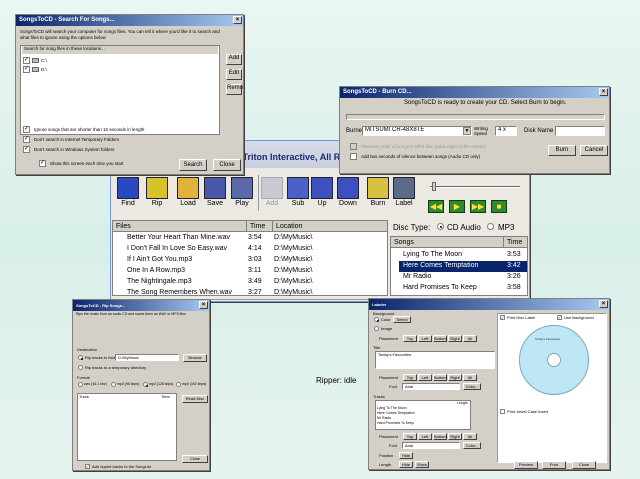  What do you see at coordinates (192, 260) in the screenshot?
I see `file-name-cell: If I Ain't Got You.mp3` at bounding box center [192, 260].